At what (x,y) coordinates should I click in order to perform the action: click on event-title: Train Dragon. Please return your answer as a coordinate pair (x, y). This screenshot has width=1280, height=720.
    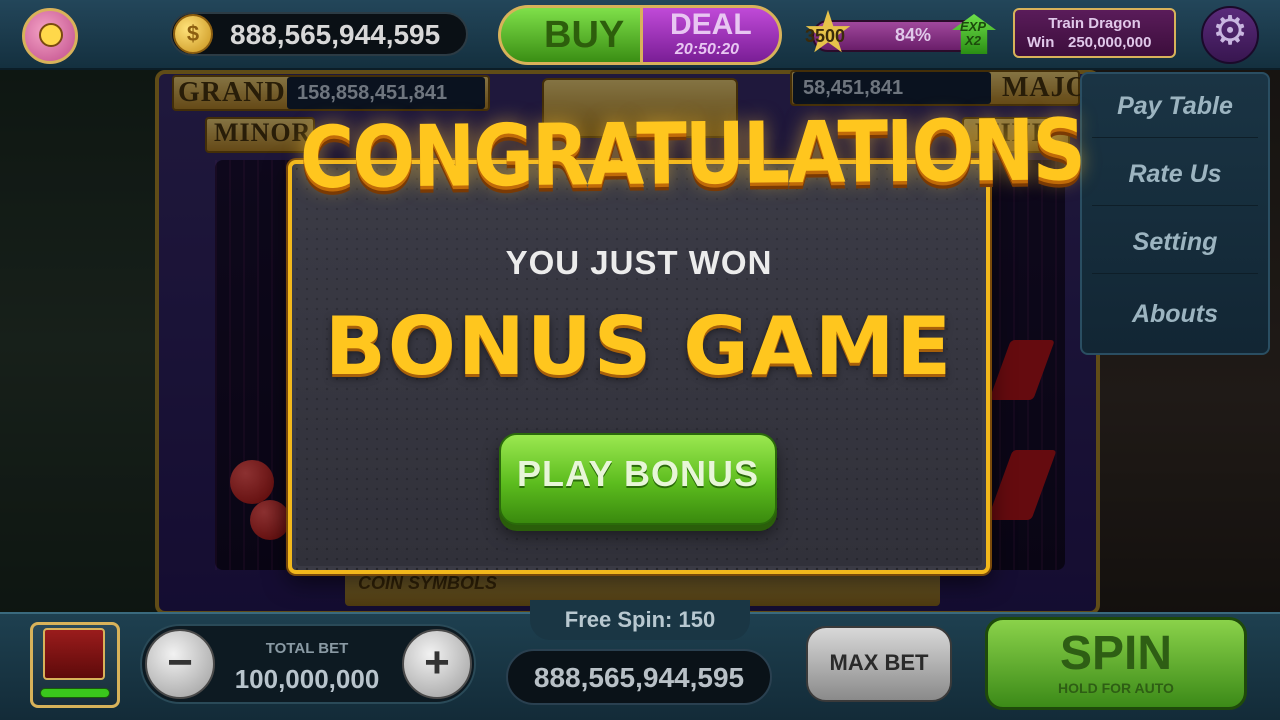
    Looking at the image, I should click on (1094, 23).